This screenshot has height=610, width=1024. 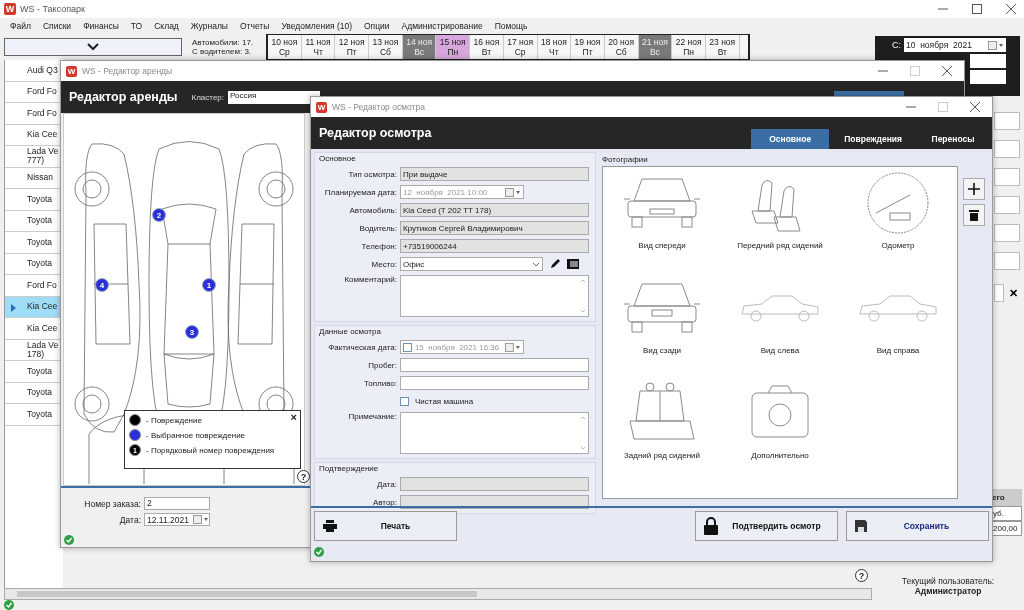 What do you see at coordinates (372, 210) in the screenshot?
I see `field-label: Автомобиль:` at bounding box center [372, 210].